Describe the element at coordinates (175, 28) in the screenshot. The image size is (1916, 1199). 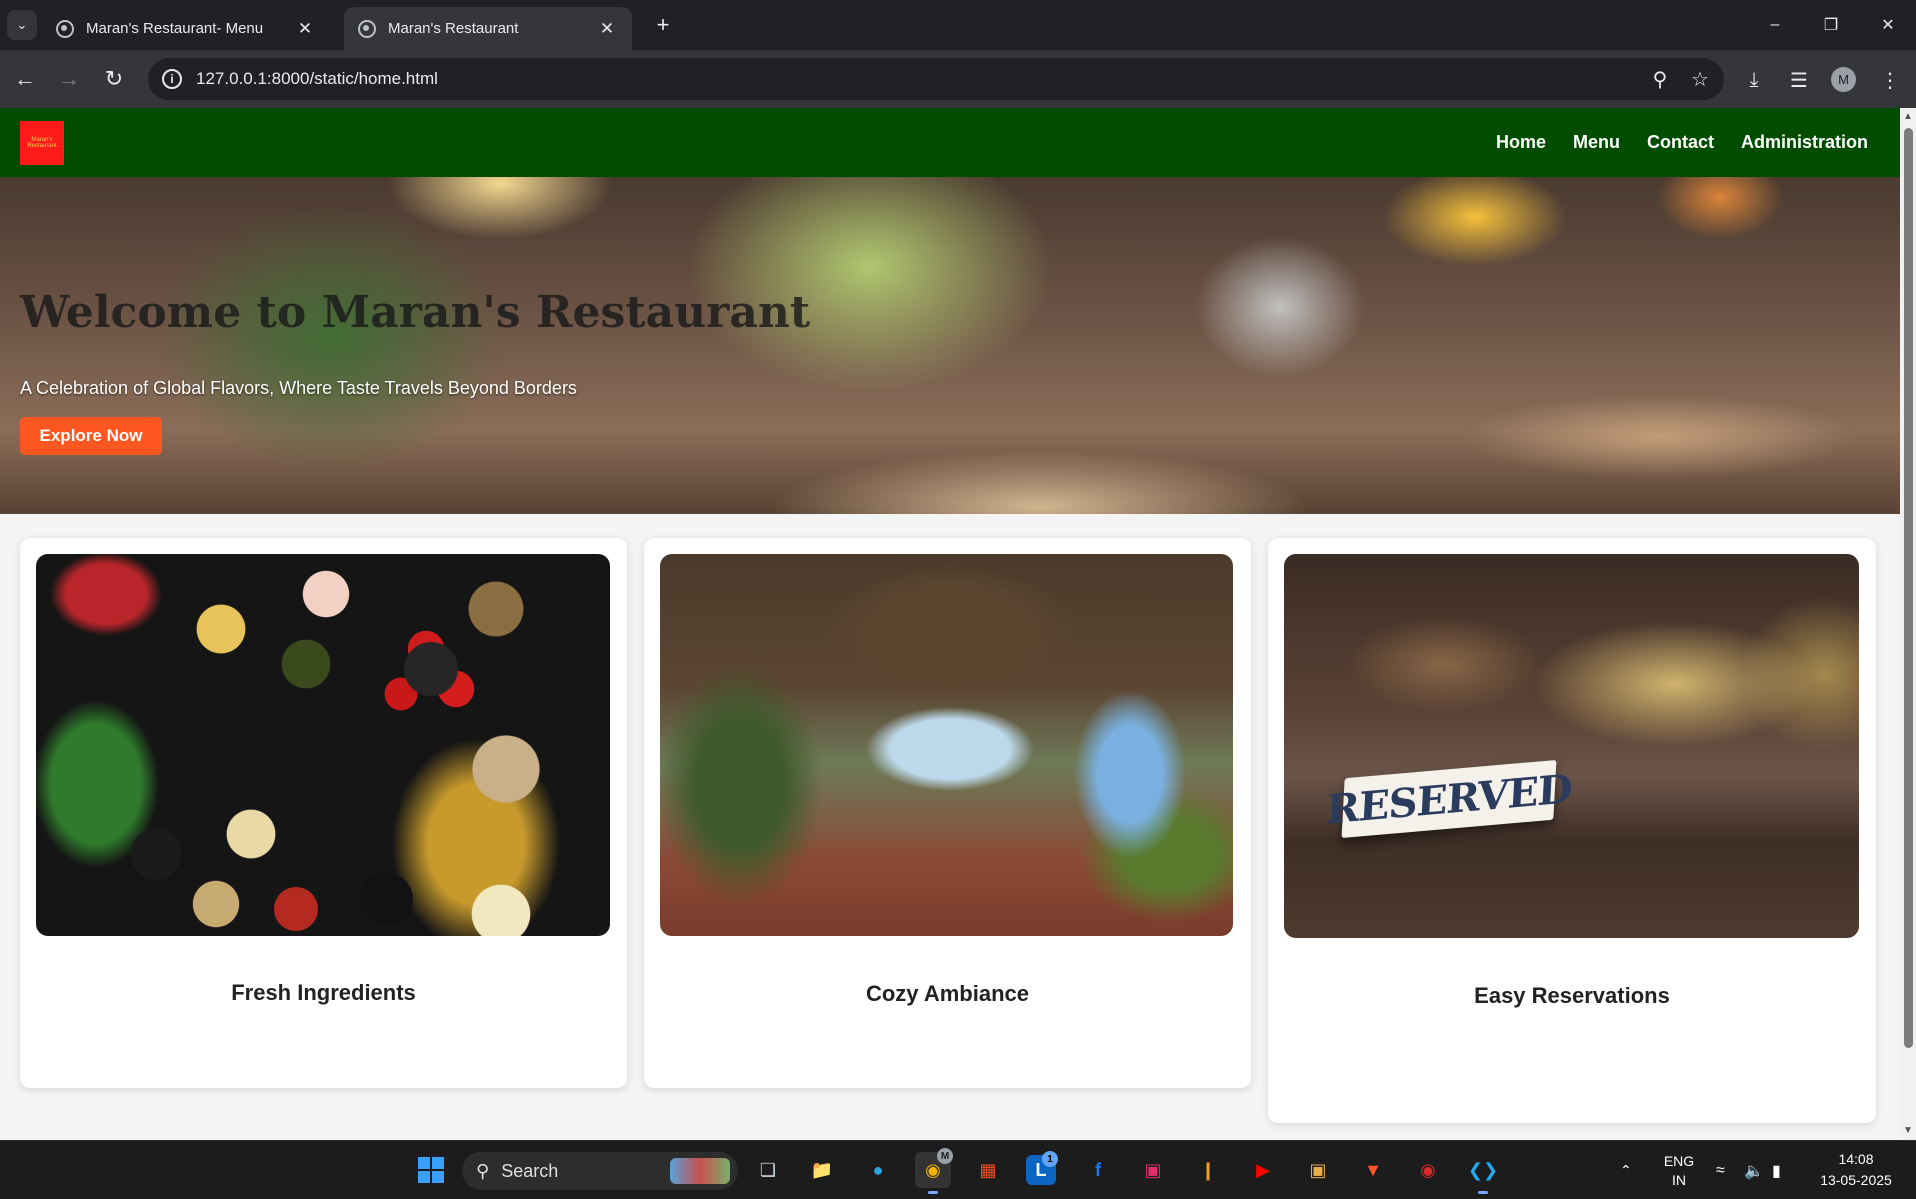
I see `tab-title: Maran's Restaurant- Menu` at that location.